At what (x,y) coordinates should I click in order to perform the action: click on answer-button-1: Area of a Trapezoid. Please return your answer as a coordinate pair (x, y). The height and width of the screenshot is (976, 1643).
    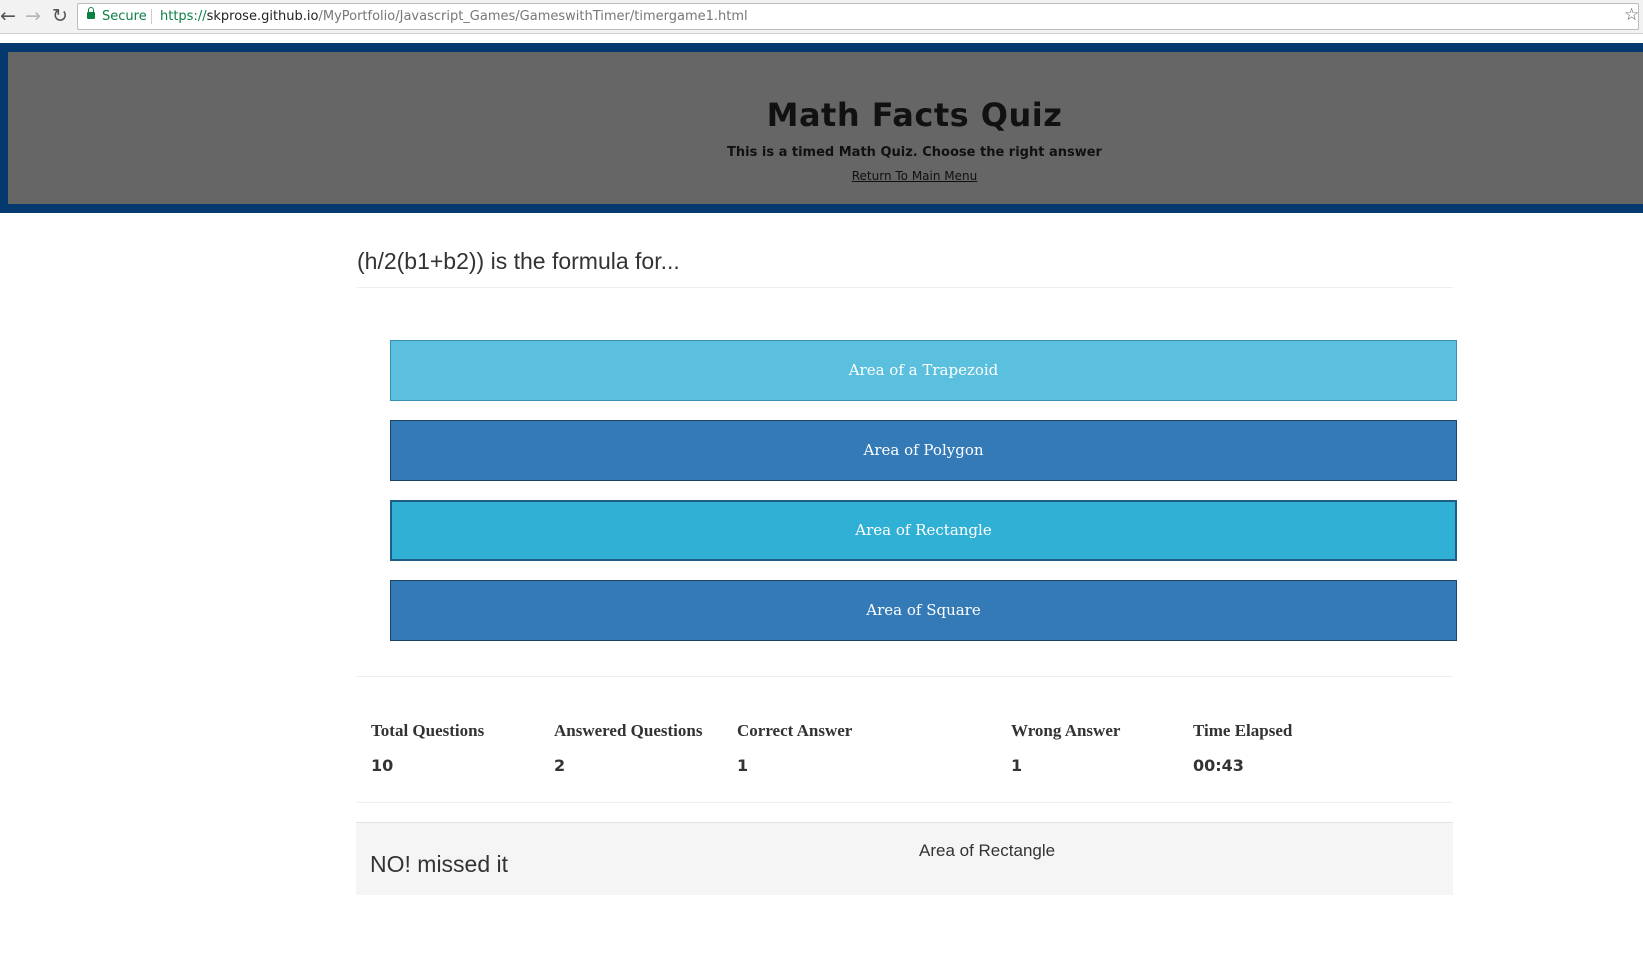
    Looking at the image, I should click on (923, 370).